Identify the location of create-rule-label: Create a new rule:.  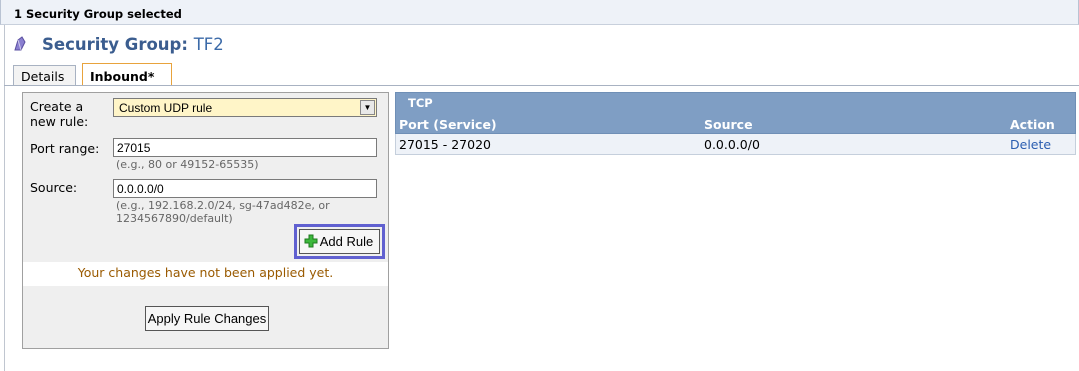
(59, 114).